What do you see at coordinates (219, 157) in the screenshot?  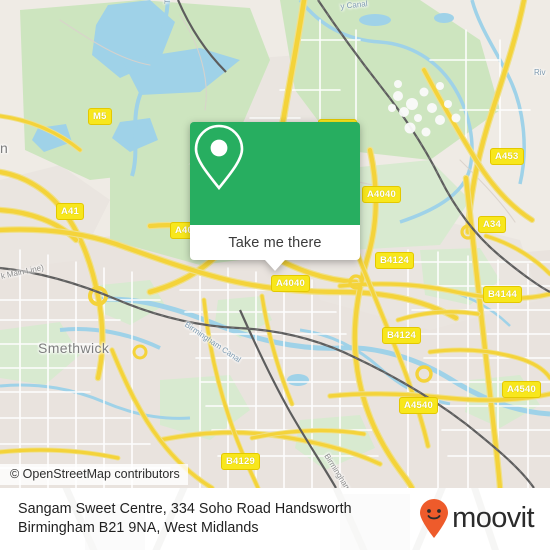 I see `map-pin-icon` at bounding box center [219, 157].